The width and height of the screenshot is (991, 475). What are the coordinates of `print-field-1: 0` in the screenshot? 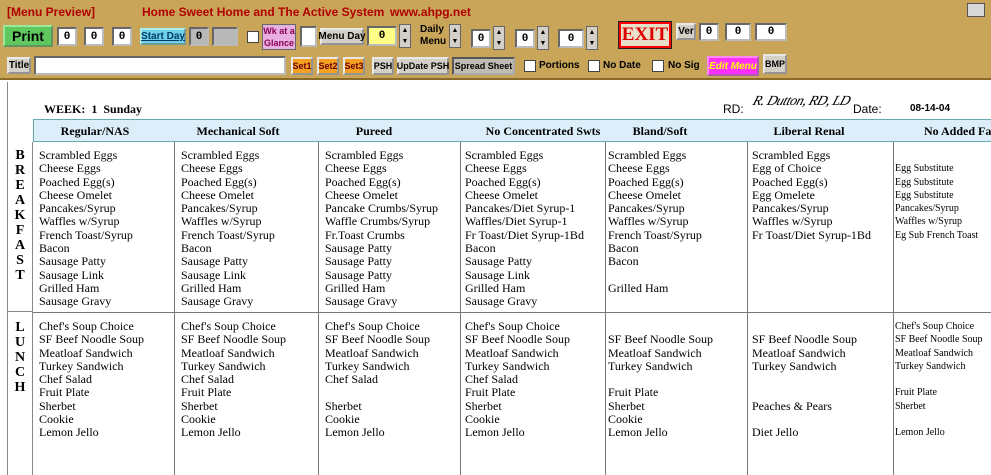 It's located at (67, 36).